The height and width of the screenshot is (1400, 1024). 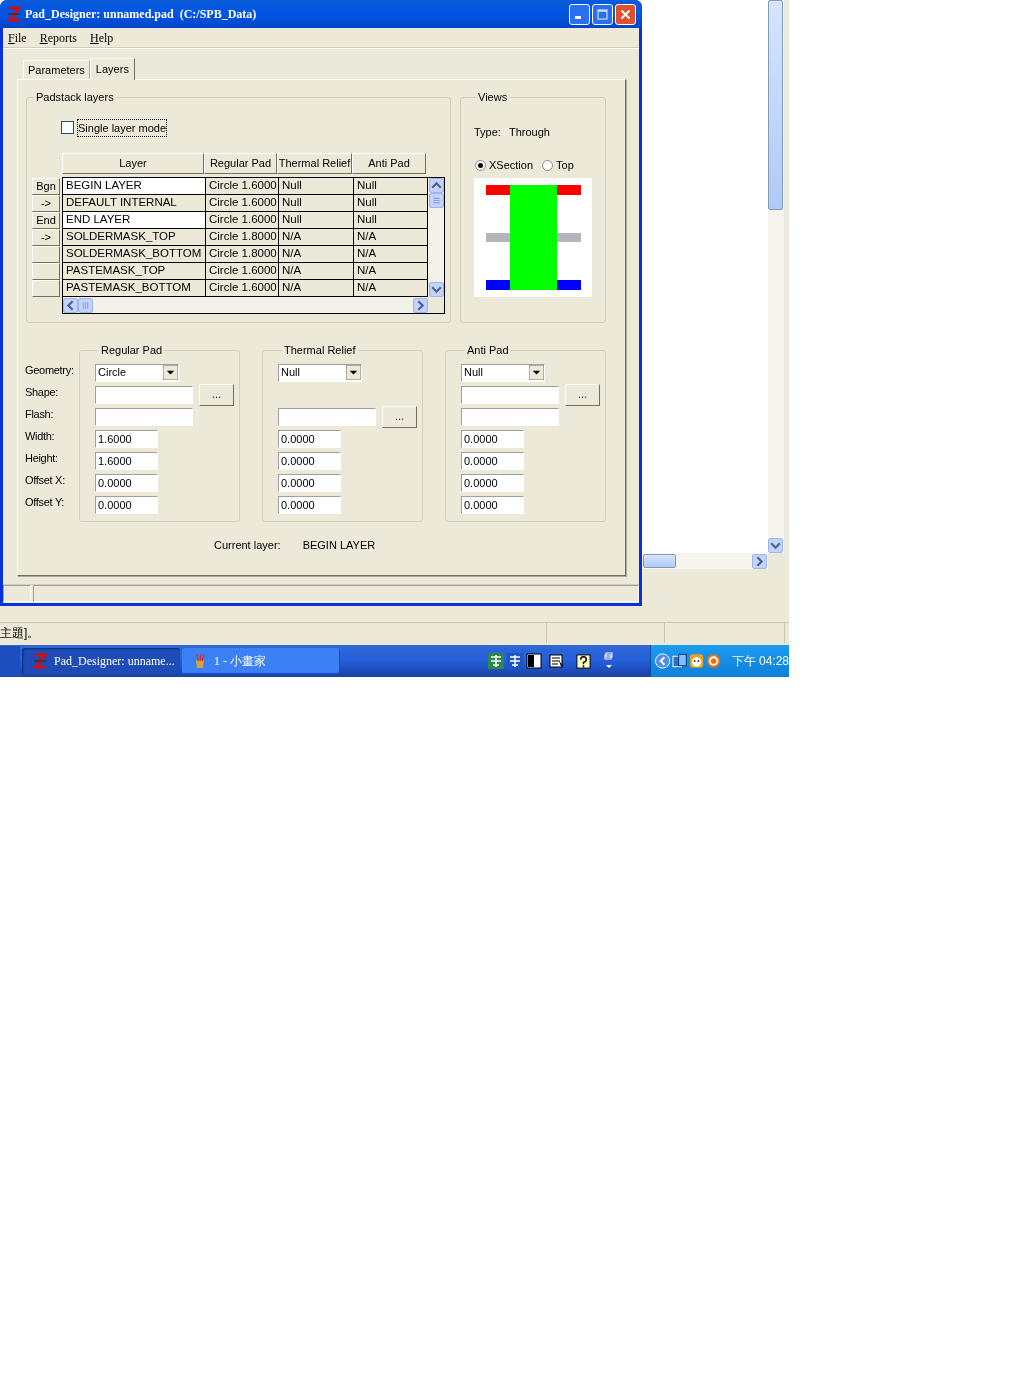 What do you see at coordinates (558, 165) in the screenshot?
I see `radio-button: Top` at bounding box center [558, 165].